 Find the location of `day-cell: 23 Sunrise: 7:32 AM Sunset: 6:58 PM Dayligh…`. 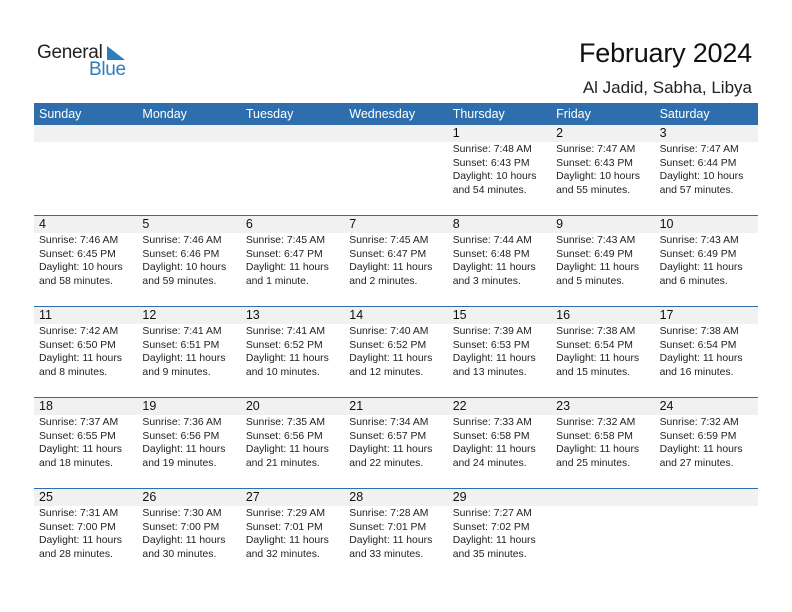

day-cell: 23 Sunrise: 7:32 AM Sunset: 6:58 PM Dayligh… is located at coordinates (602, 443).